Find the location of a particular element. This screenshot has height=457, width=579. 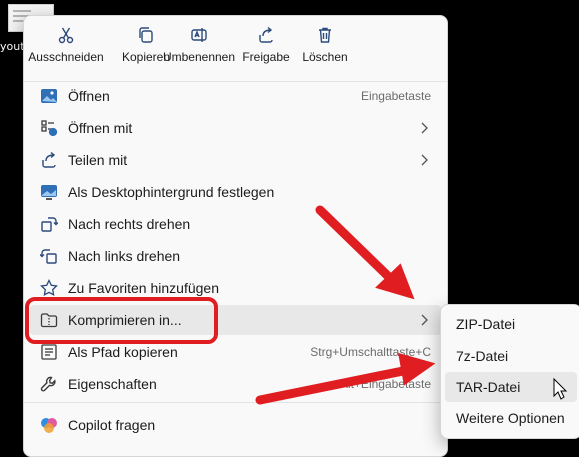

annotation-arrow-right is located at coordinates (345, 378).